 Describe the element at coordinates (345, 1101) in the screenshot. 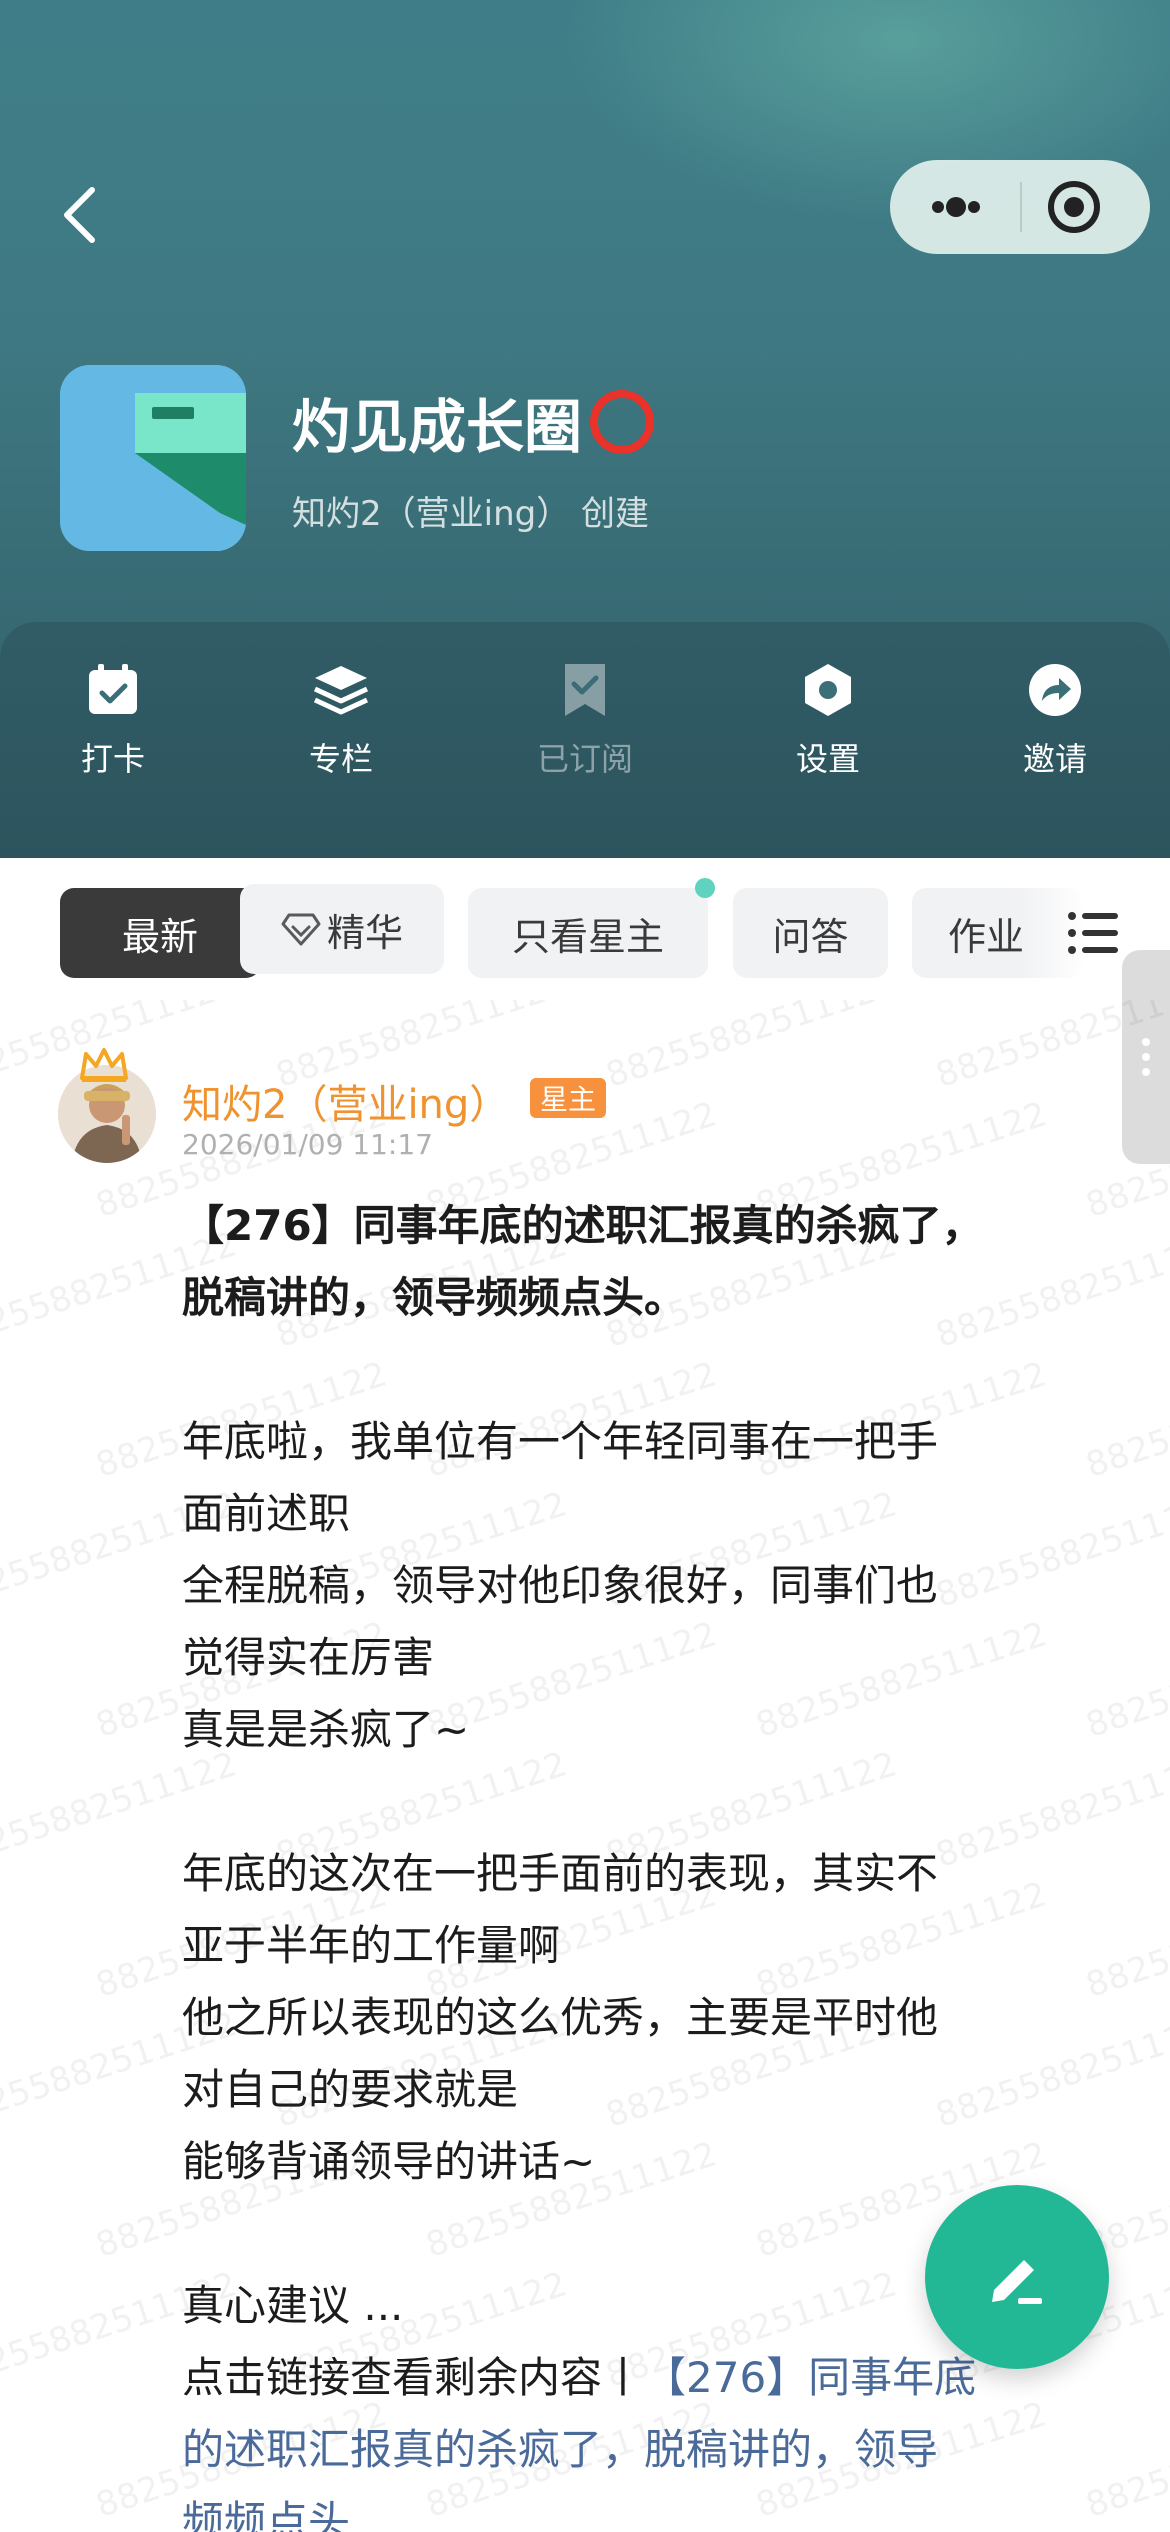

I see `author-name: 知灼2（营业ing）` at that location.